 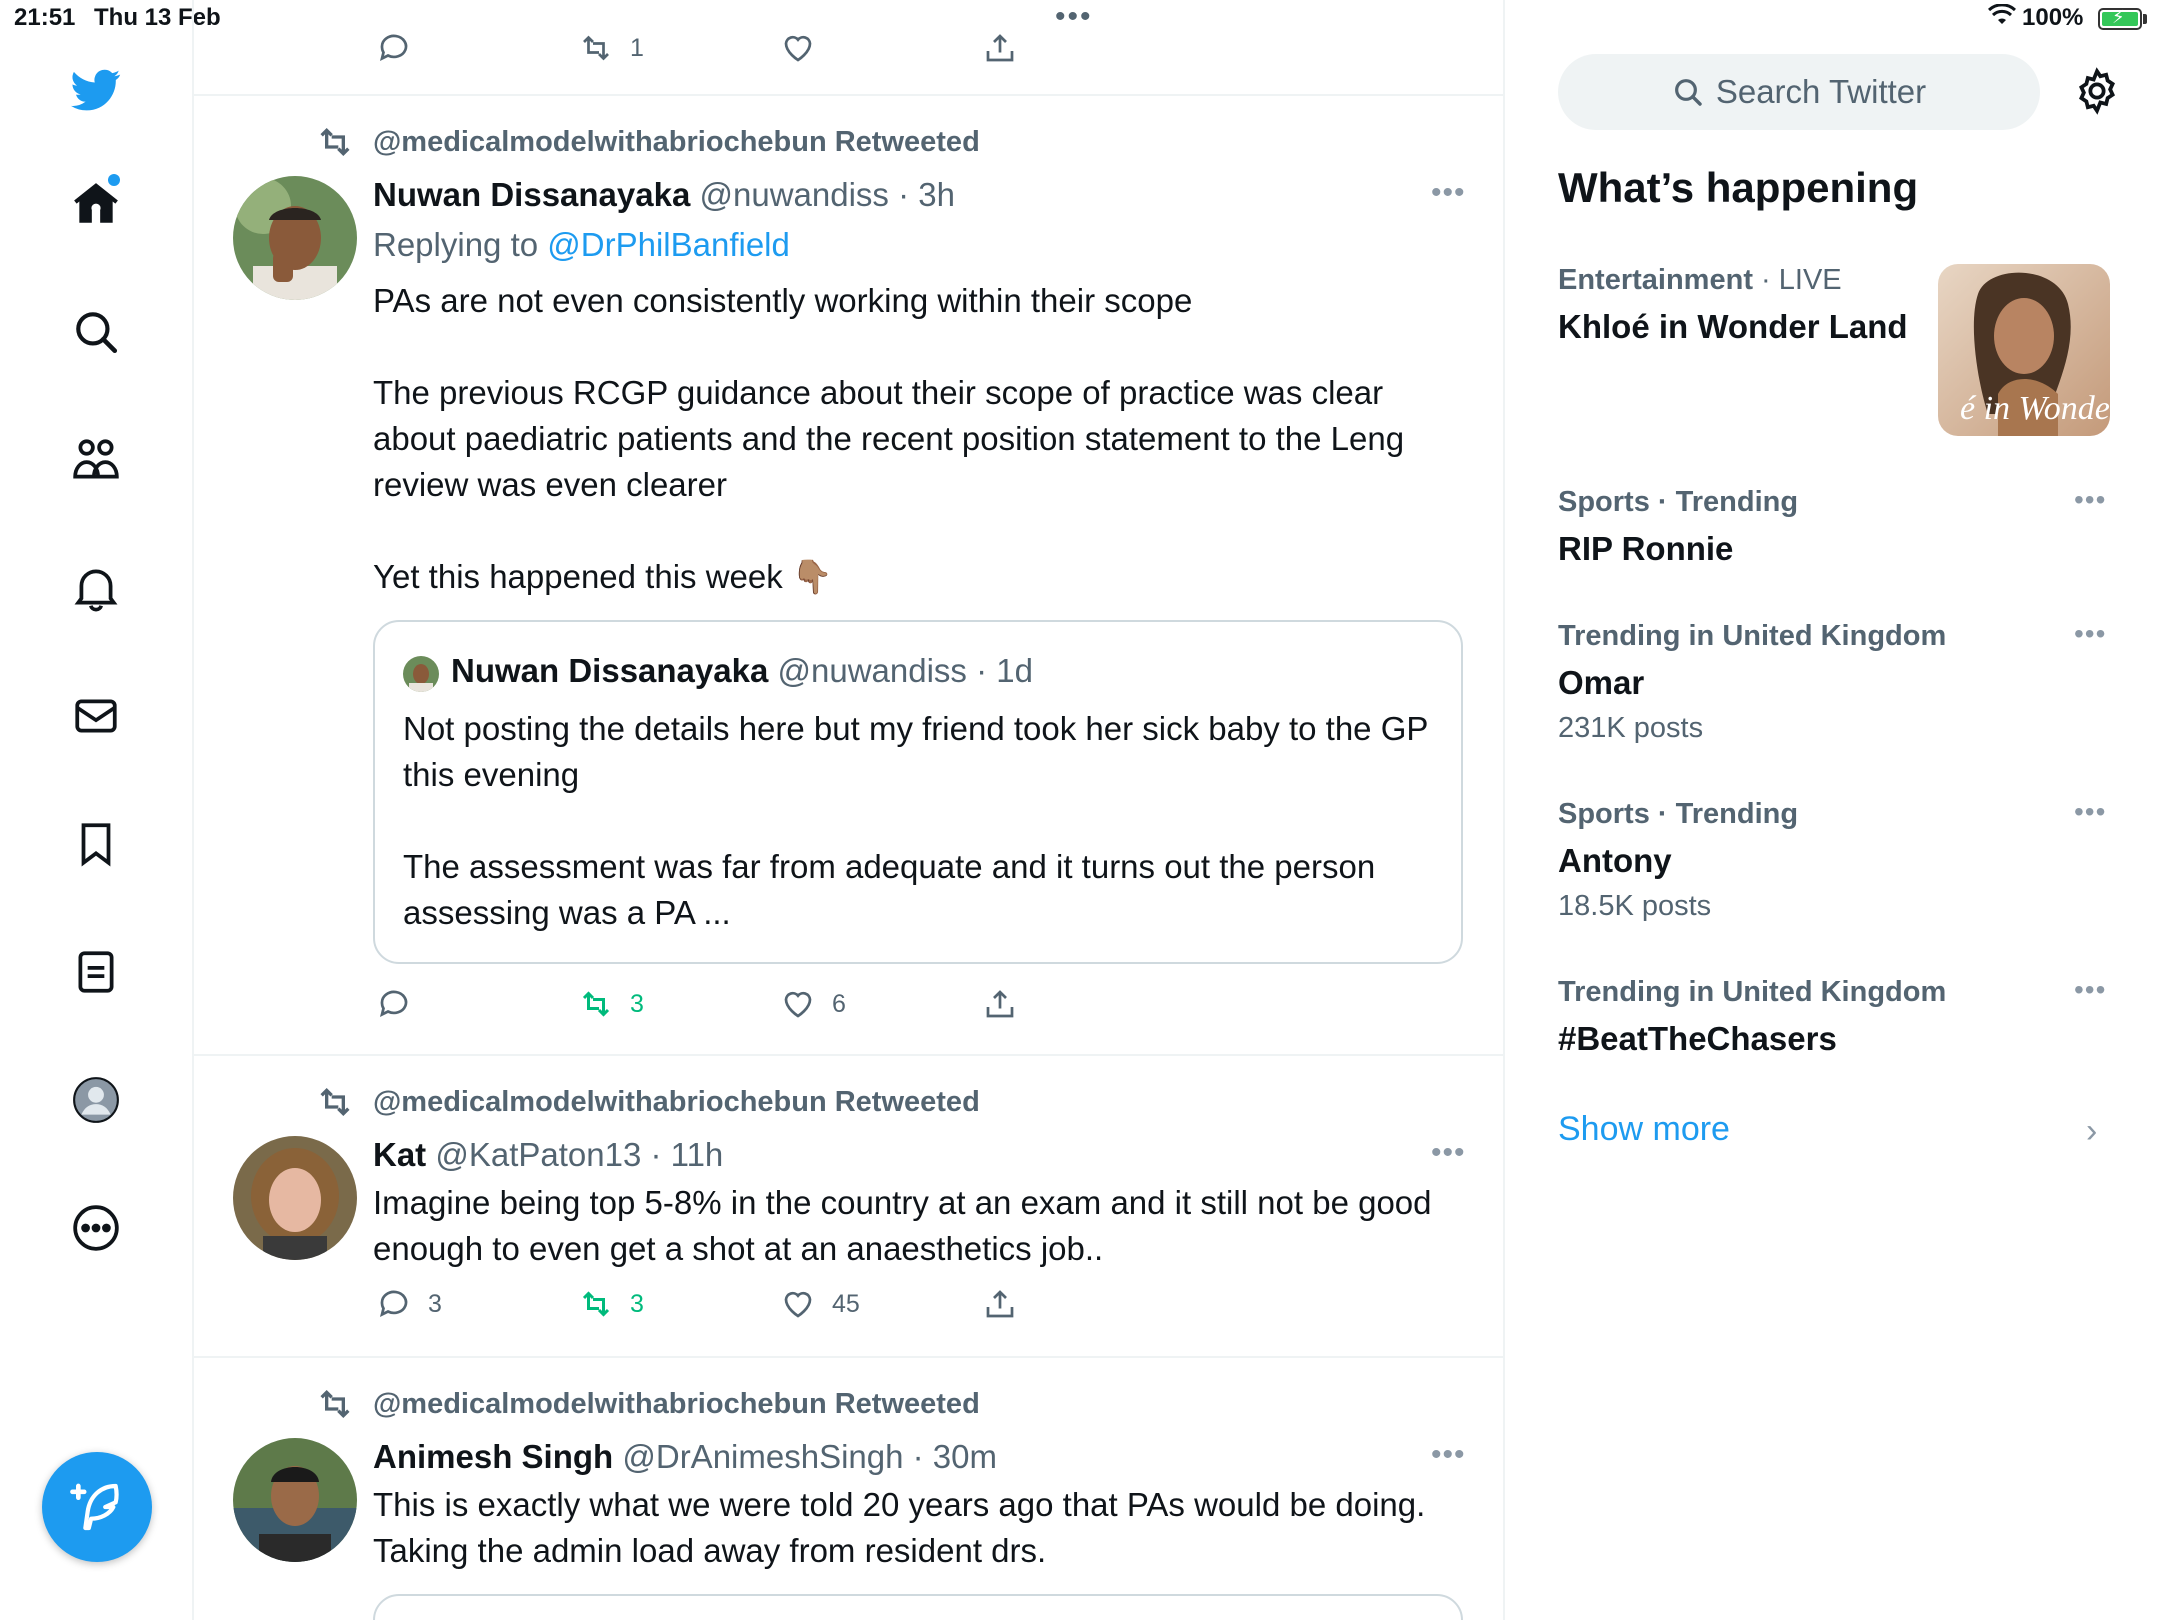 What do you see at coordinates (2024, 350) in the screenshot?
I see `trend-image: é in Wonder L` at bounding box center [2024, 350].